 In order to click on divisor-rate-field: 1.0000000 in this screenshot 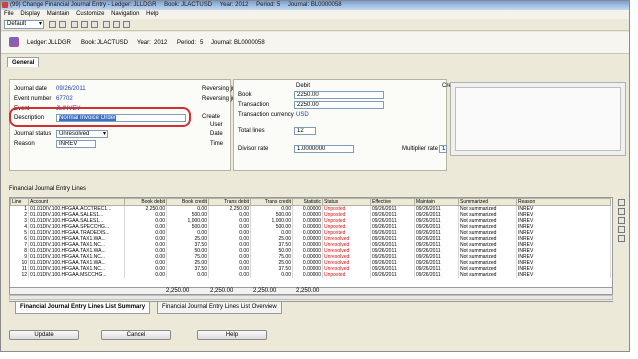, I will do `click(324, 149)`.